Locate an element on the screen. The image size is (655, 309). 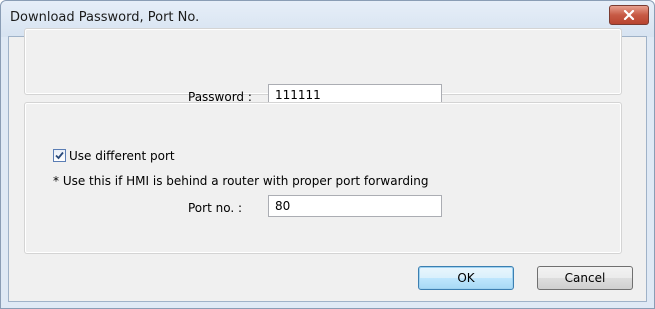
close-button is located at coordinates (629, 15).